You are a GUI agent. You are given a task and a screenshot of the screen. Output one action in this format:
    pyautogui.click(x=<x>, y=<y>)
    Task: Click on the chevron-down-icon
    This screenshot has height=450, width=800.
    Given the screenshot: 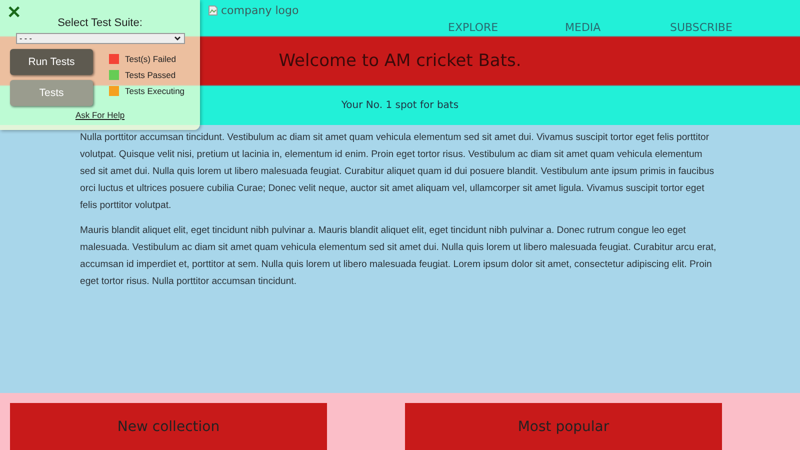 What is the action you would take?
    pyautogui.click(x=177, y=38)
    